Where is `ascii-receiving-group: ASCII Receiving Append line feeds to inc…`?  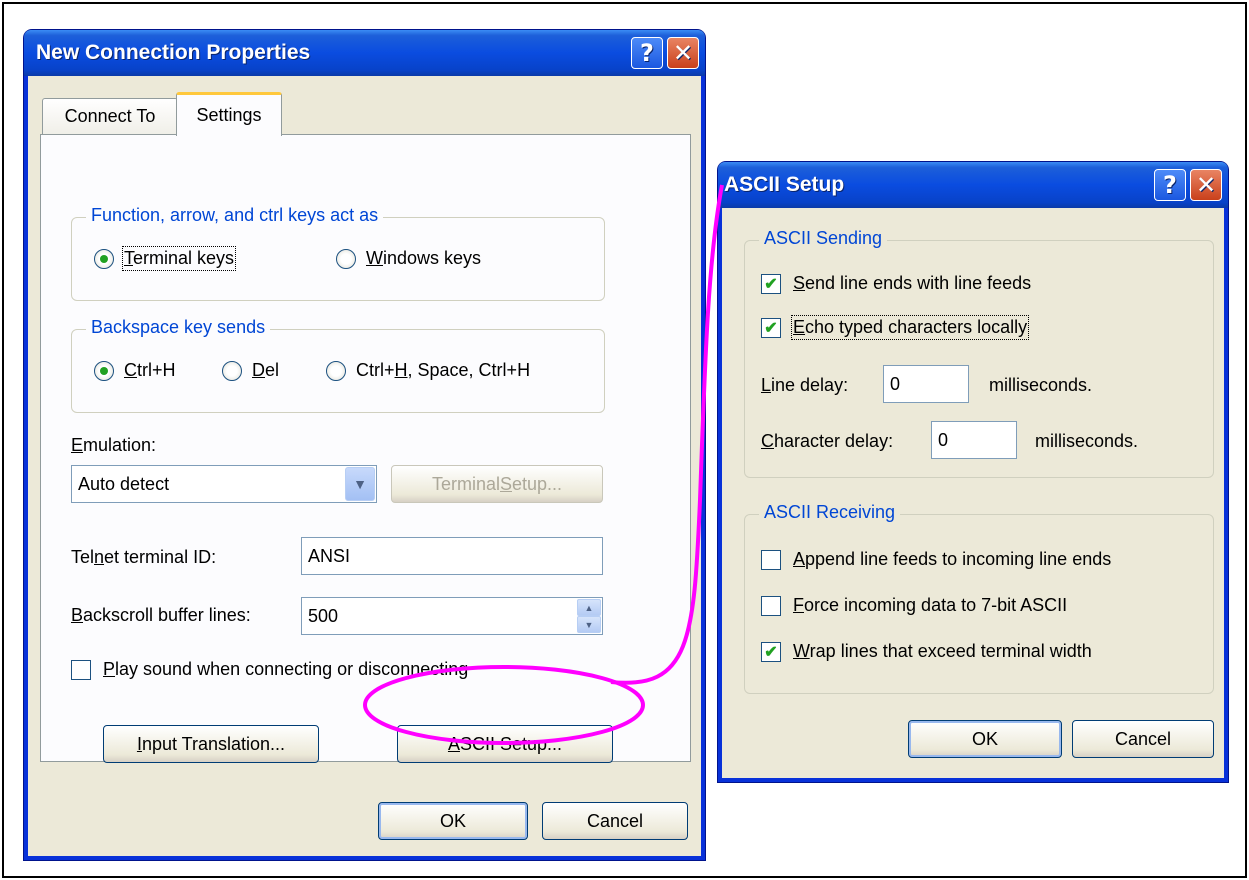
ascii-receiving-group: ASCII Receiving Append line feeds to inc… is located at coordinates (979, 598).